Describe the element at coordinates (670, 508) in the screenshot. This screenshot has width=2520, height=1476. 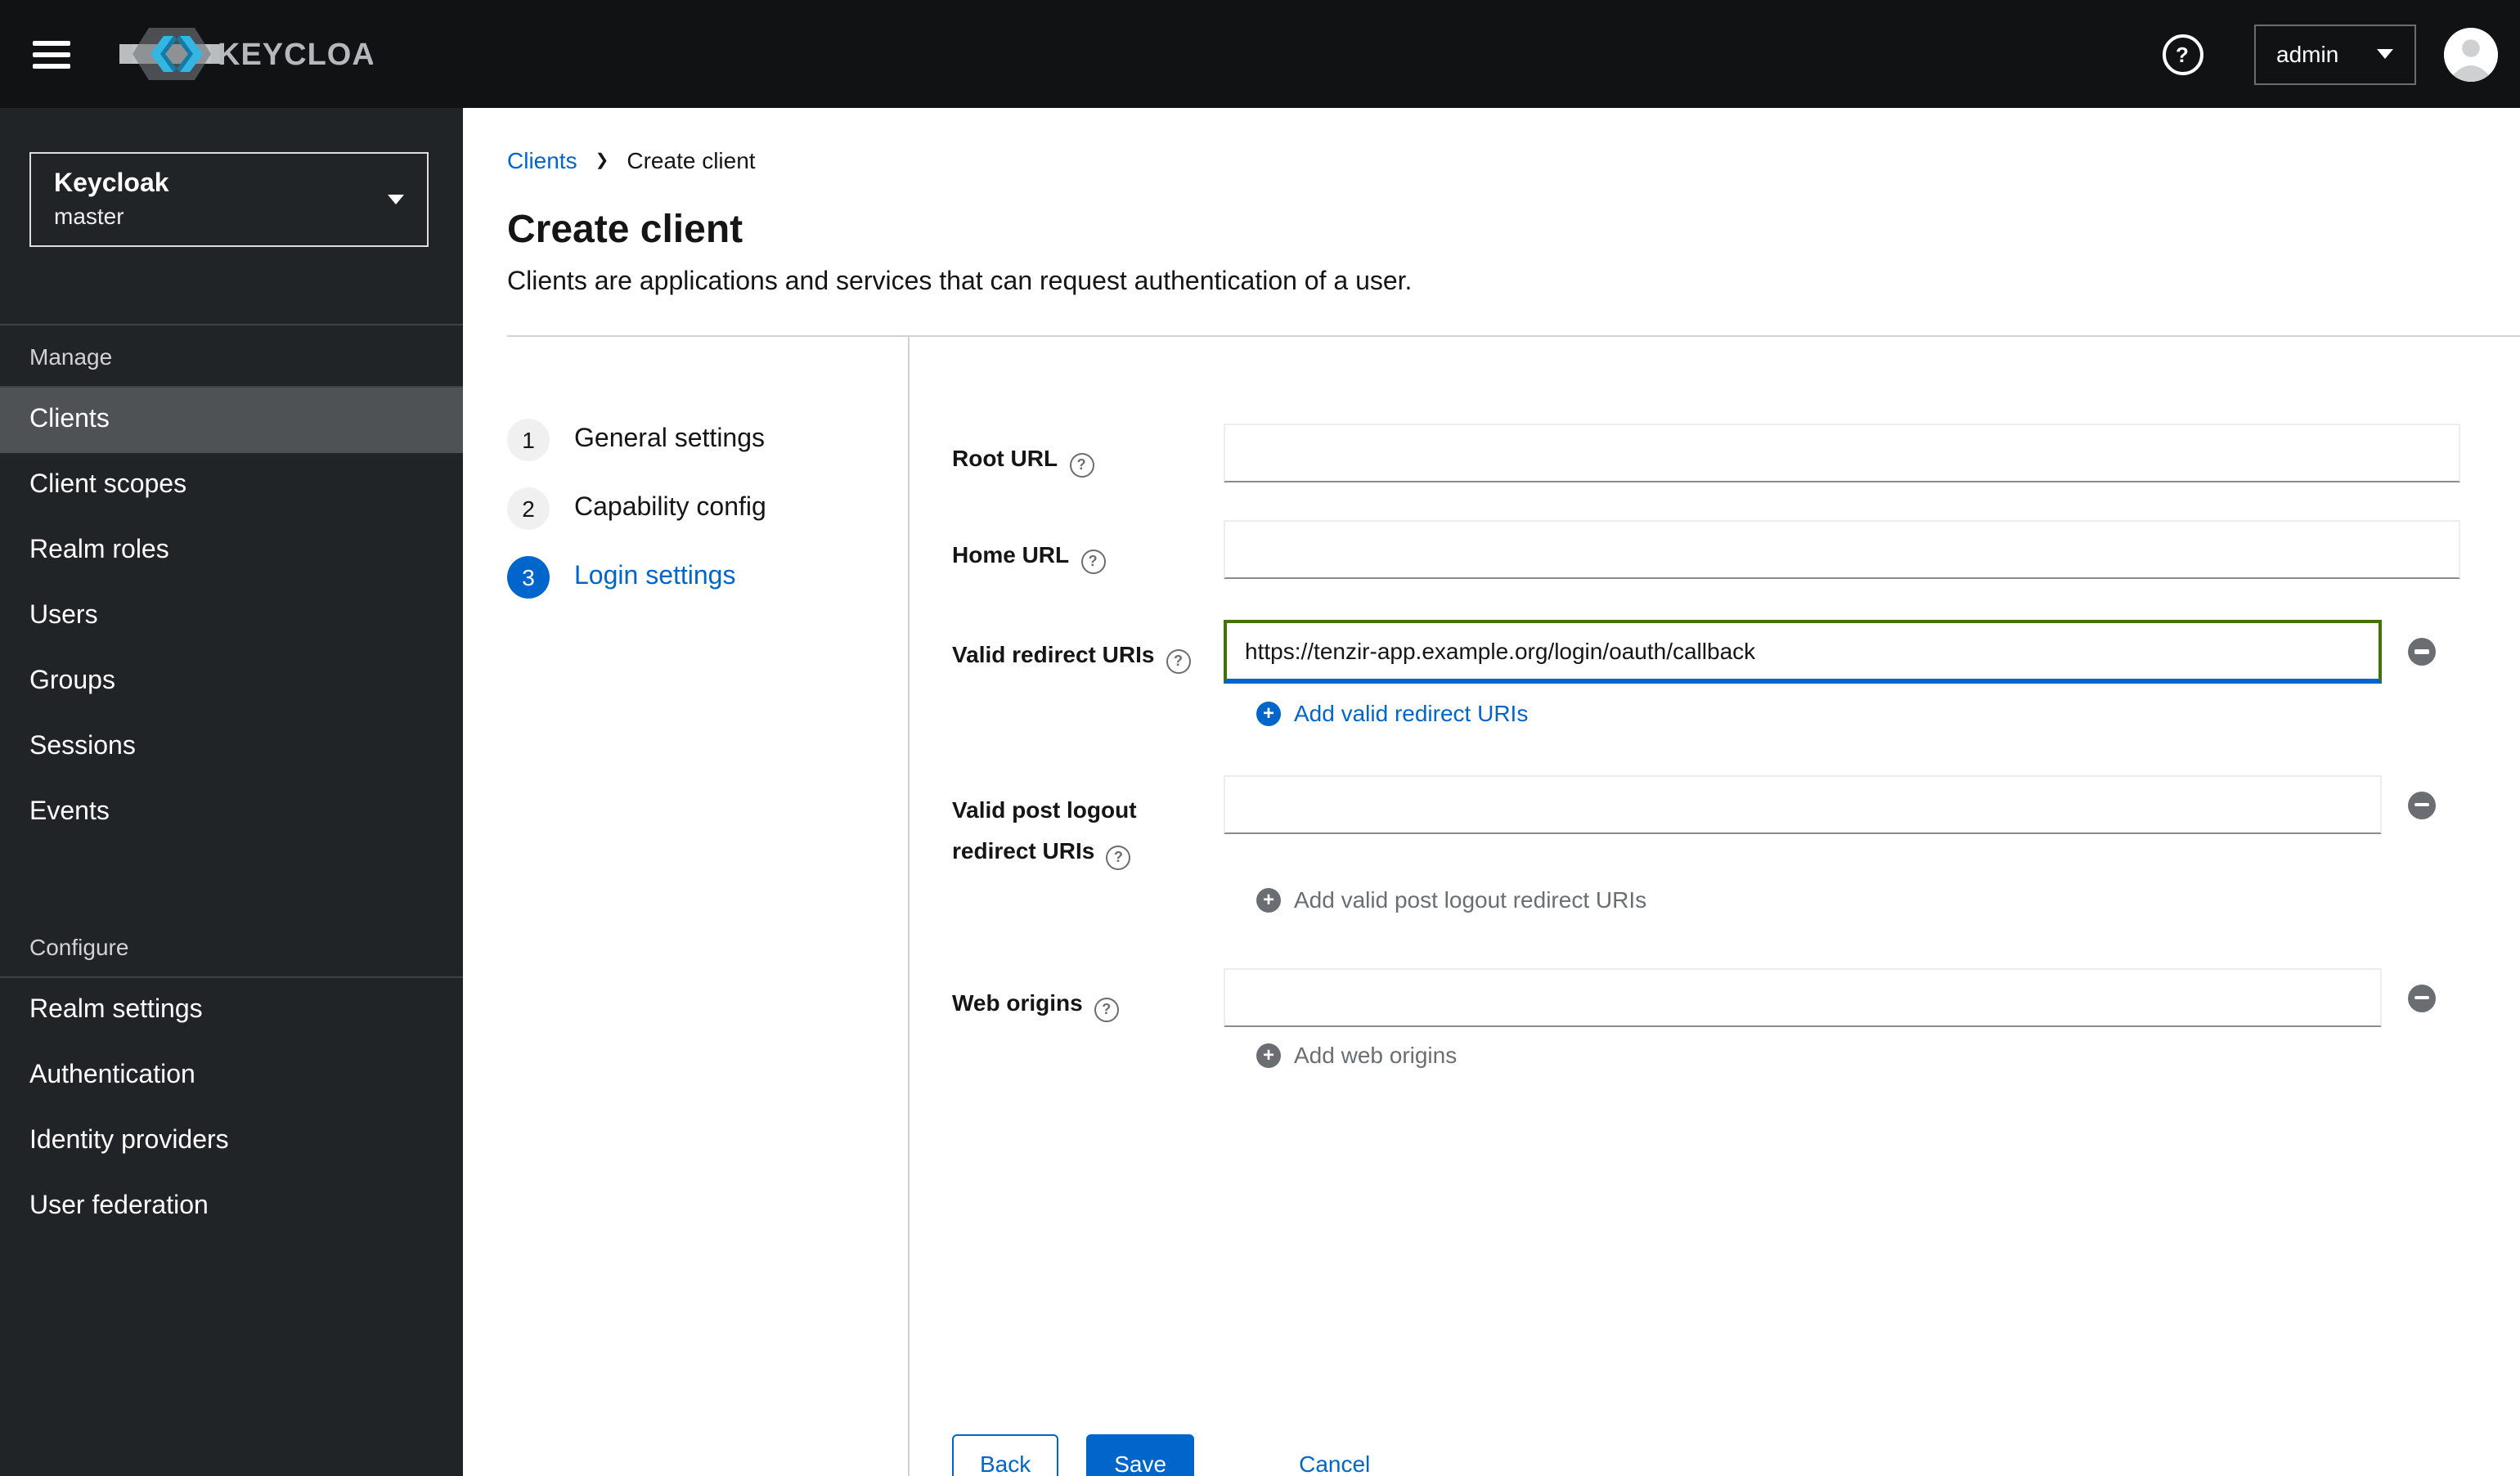
I see `step-2-label: Capability config` at that location.